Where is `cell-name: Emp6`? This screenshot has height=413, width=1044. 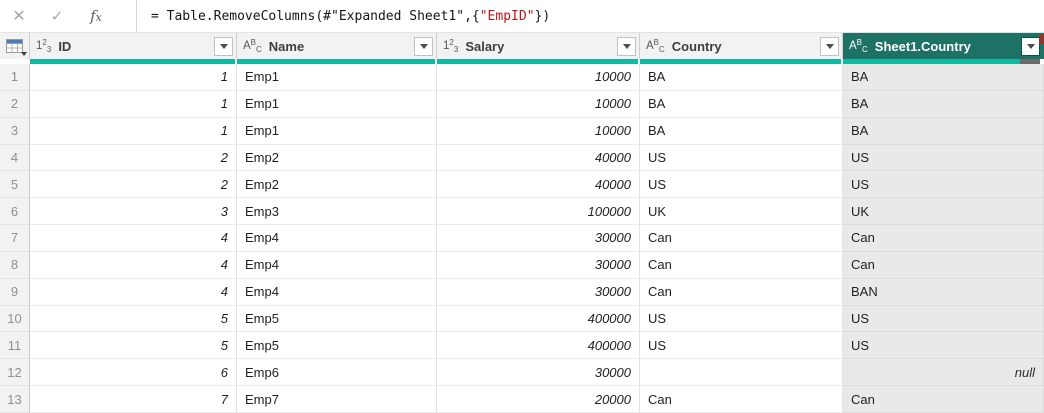 cell-name: Emp6 is located at coordinates (337, 373).